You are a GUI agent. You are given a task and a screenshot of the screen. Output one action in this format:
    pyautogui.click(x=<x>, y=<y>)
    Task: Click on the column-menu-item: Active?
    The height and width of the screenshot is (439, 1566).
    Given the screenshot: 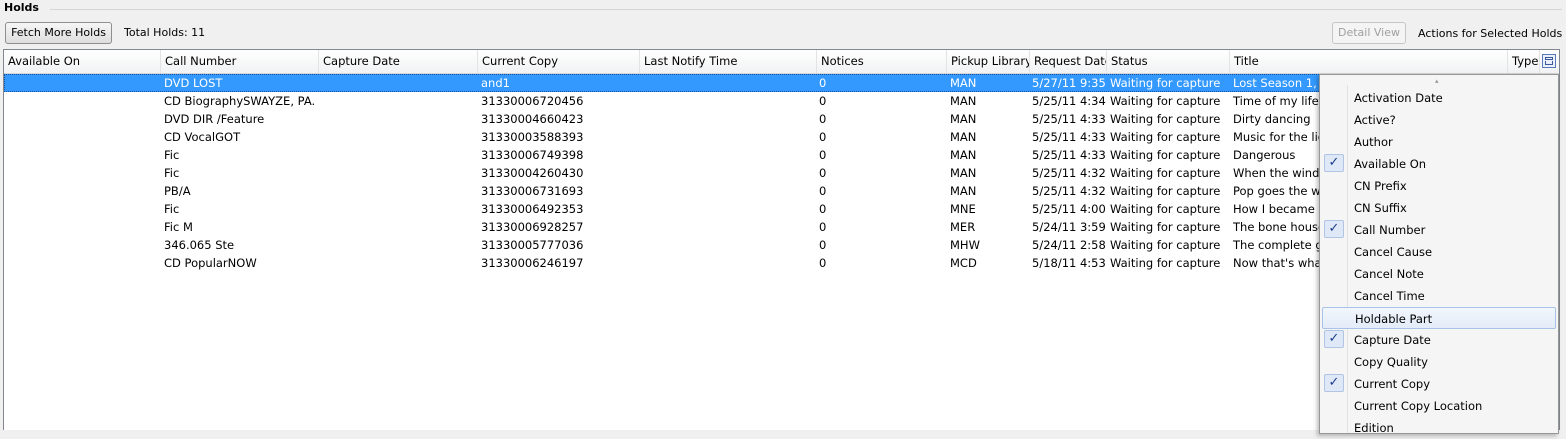 What is the action you would take?
    pyautogui.click(x=1439, y=120)
    